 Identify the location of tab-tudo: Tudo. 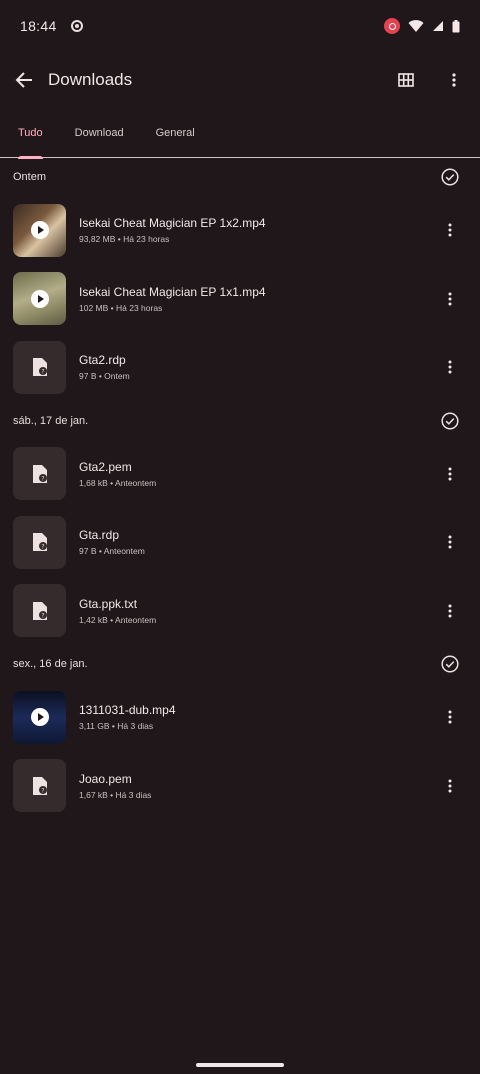
(30, 133).